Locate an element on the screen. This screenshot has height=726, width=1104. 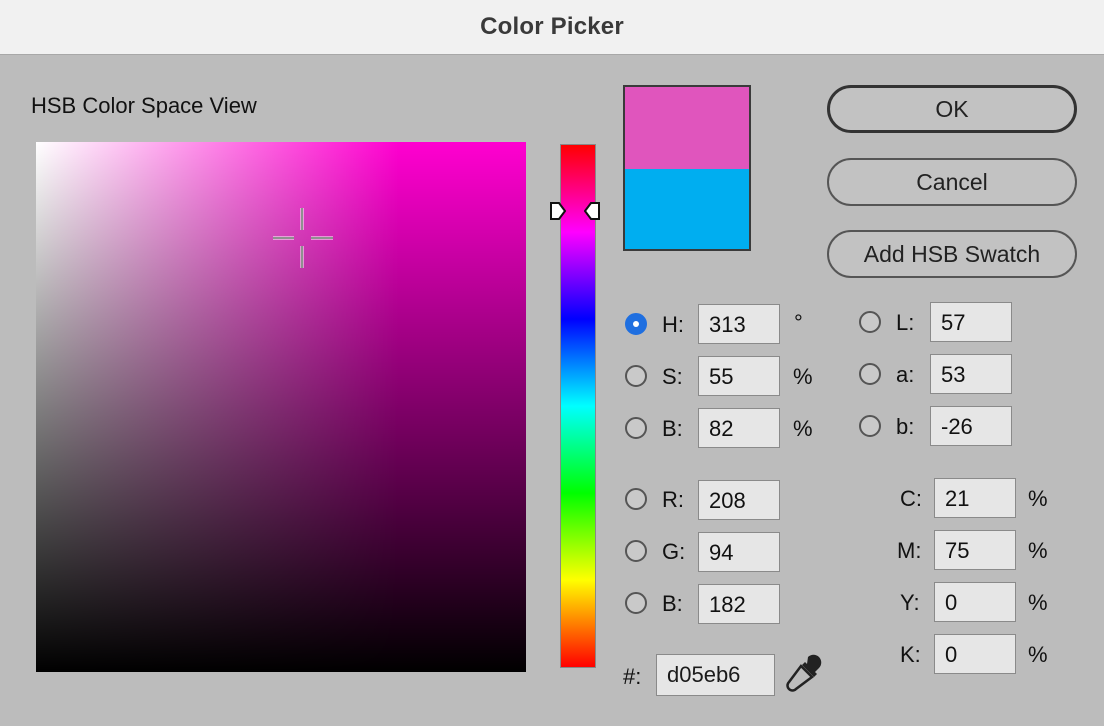
saturation-label: S: is located at coordinates (672, 376).